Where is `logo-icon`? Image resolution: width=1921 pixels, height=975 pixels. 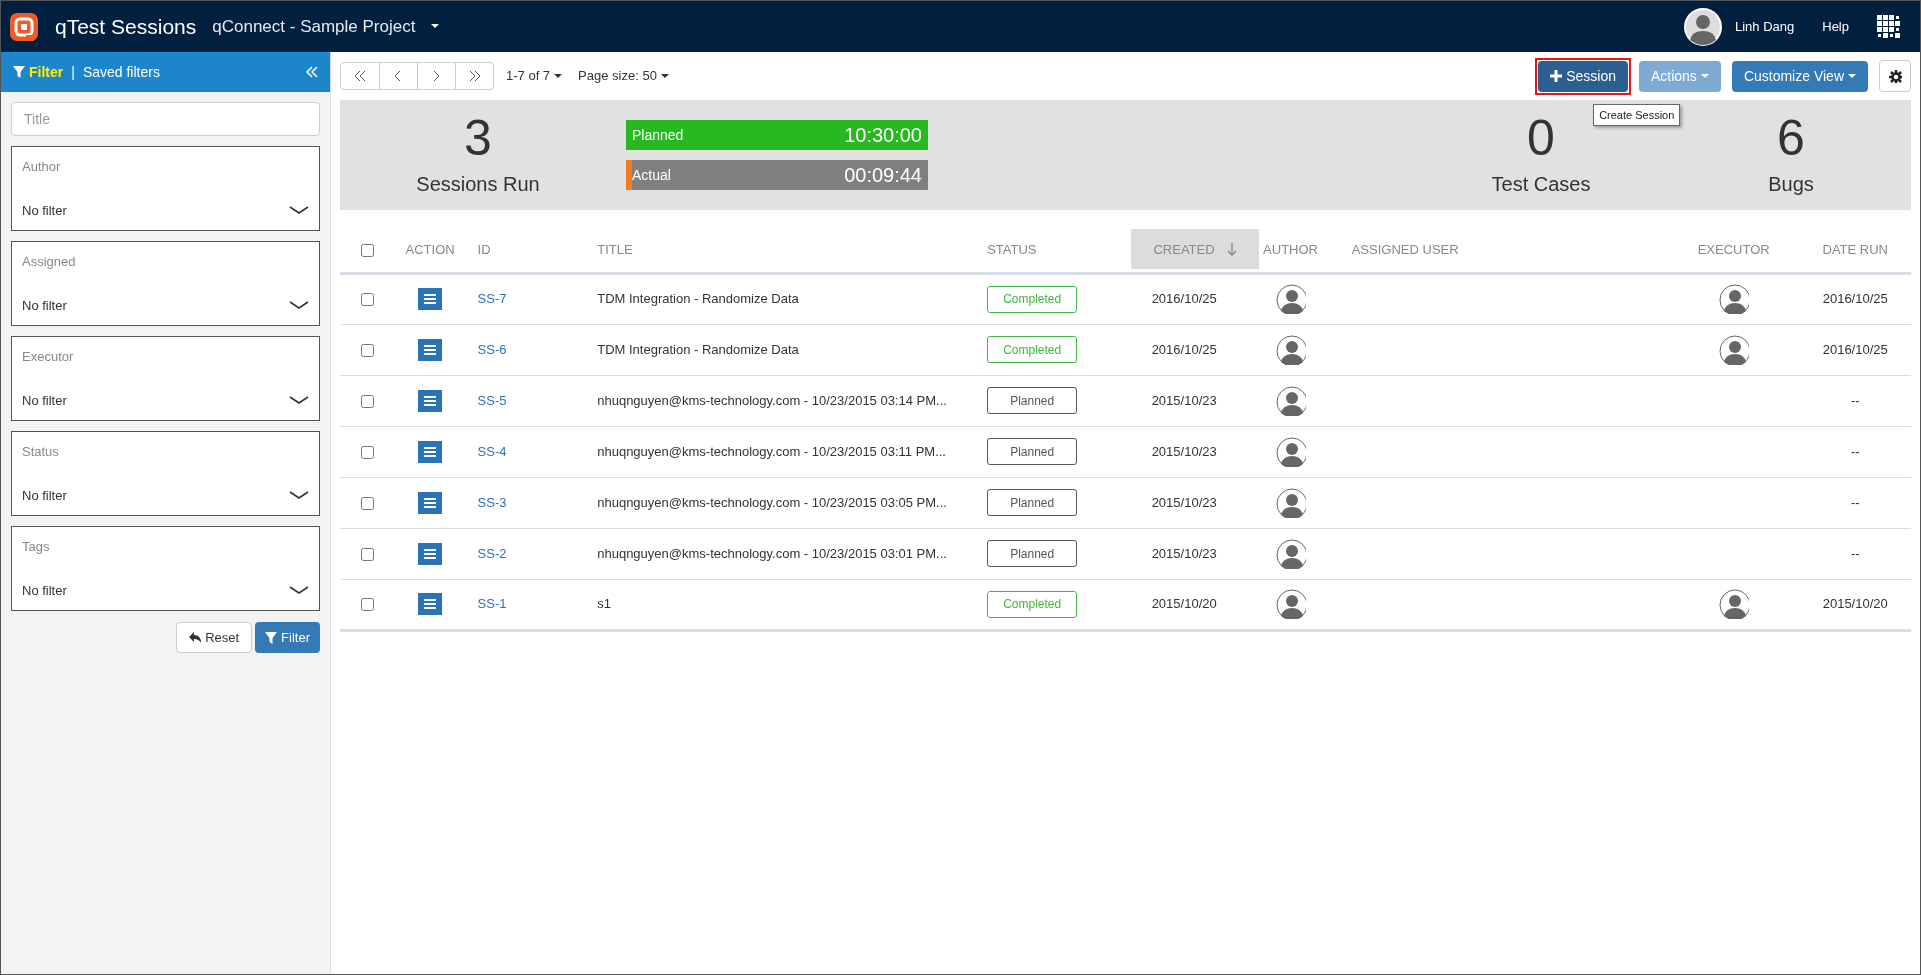
logo-icon is located at coordinates (24, 26).